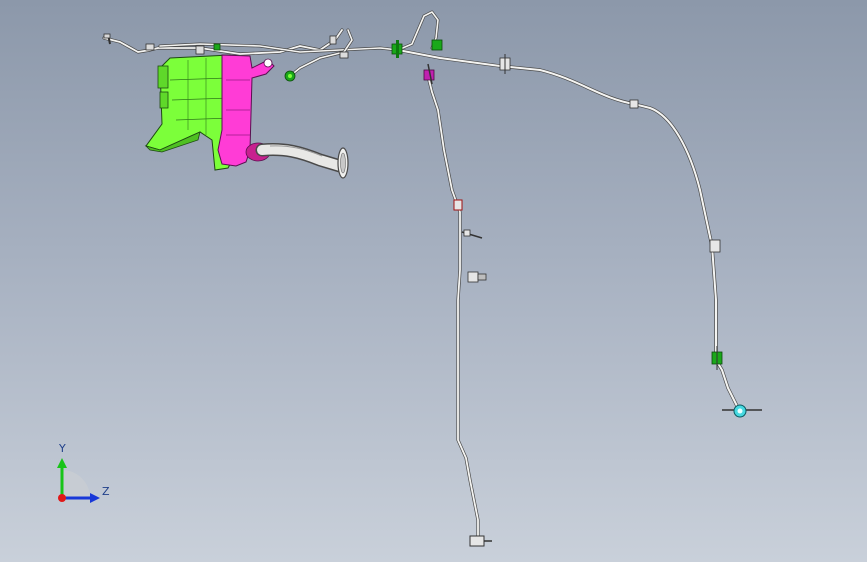  Describe the element at coordinates (290, 76) in the screenshot. I see `clip-green-grommet` at that location.